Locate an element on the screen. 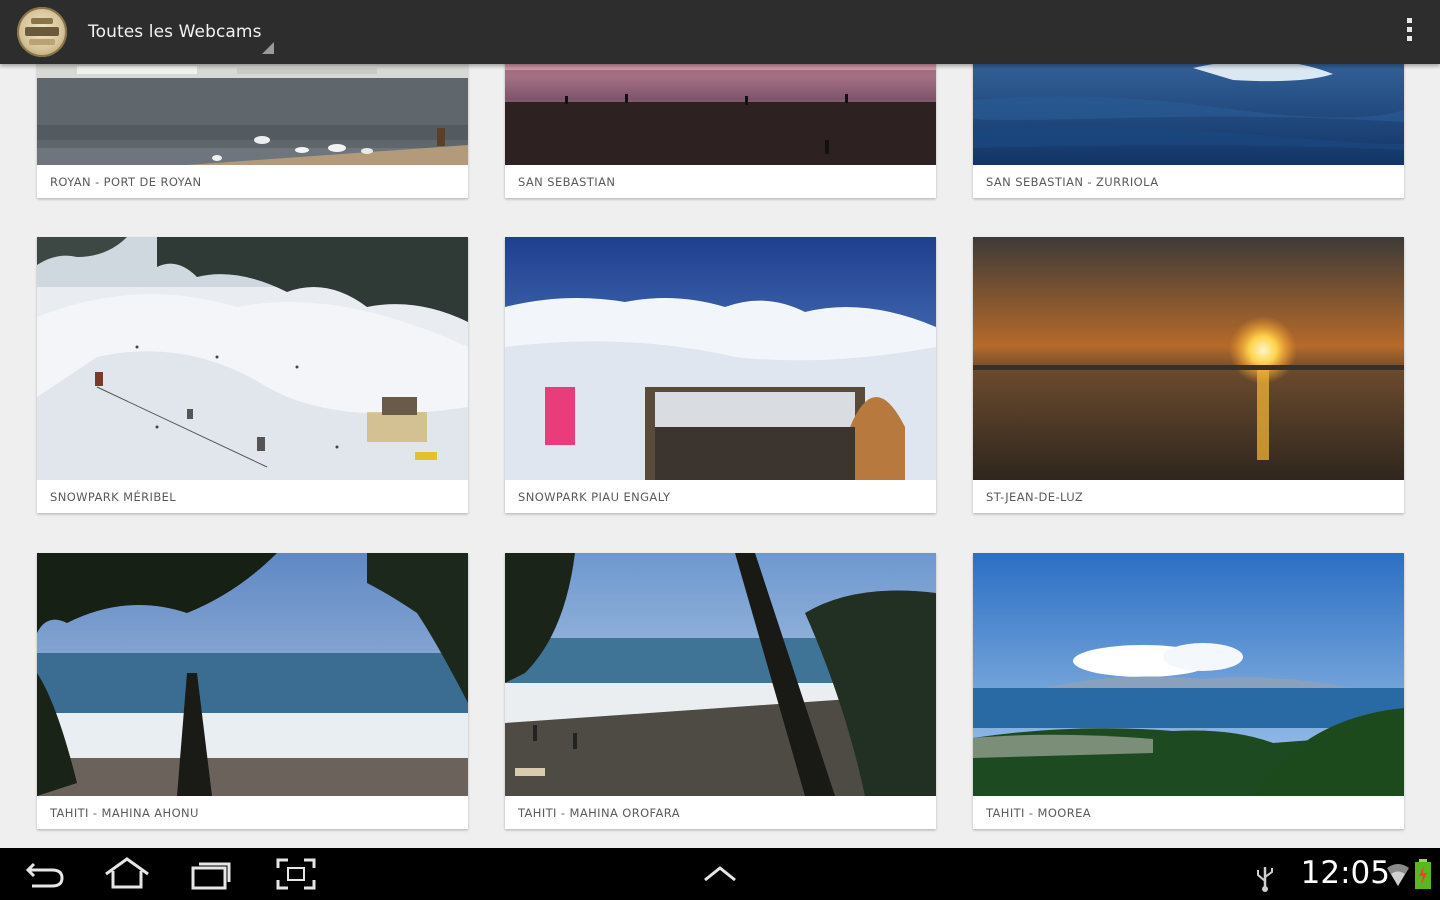  app-logo-icon is located at coordinates (42, 32).